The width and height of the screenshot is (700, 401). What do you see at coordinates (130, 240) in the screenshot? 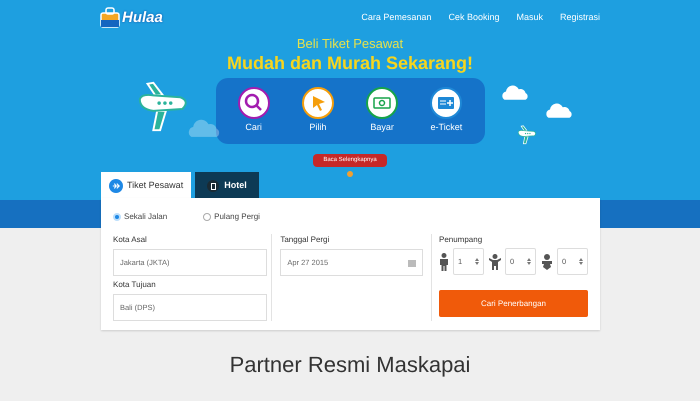
I see `field-label: Kota Asal` at bounding box center [130, 240].